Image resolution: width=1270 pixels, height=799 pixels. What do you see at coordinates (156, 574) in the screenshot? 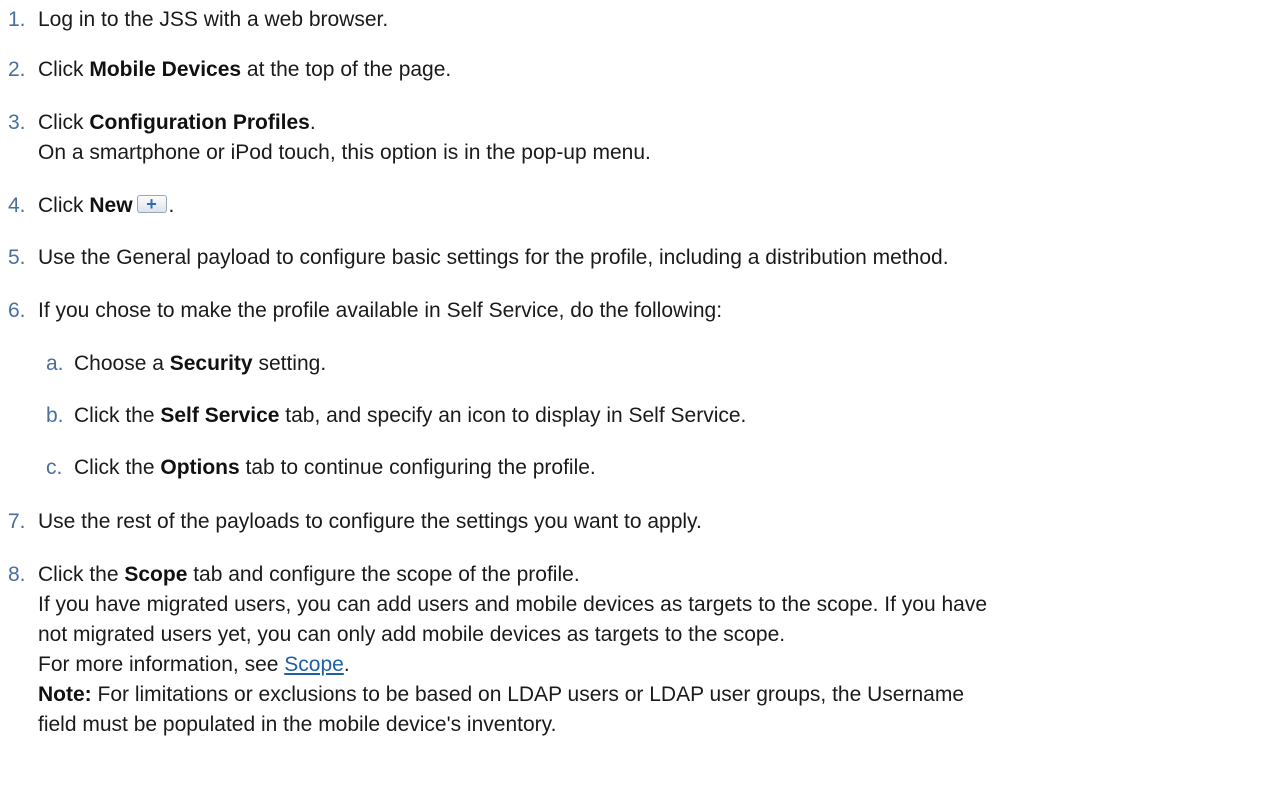
I see `ui-term-scope: Scope` at bounding box center [156, 574].